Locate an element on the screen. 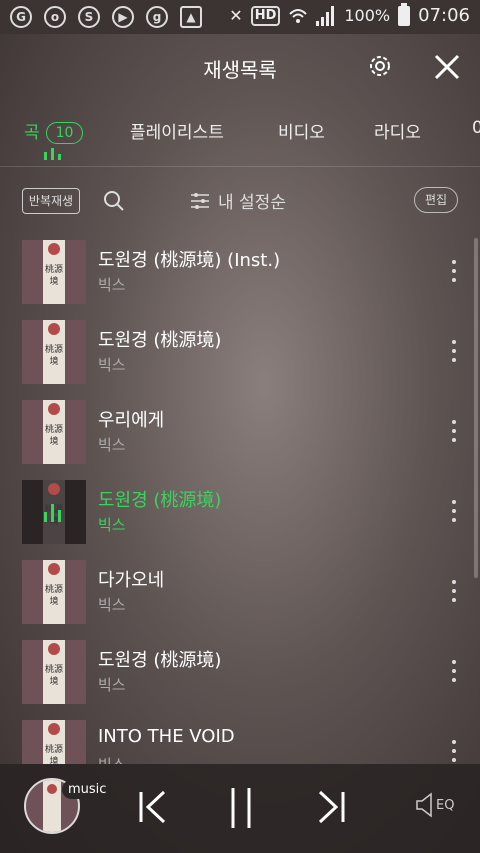 The width and height of the screenshot is (480, 853). notification-s-icon: S is located at coordinates (89, 17).